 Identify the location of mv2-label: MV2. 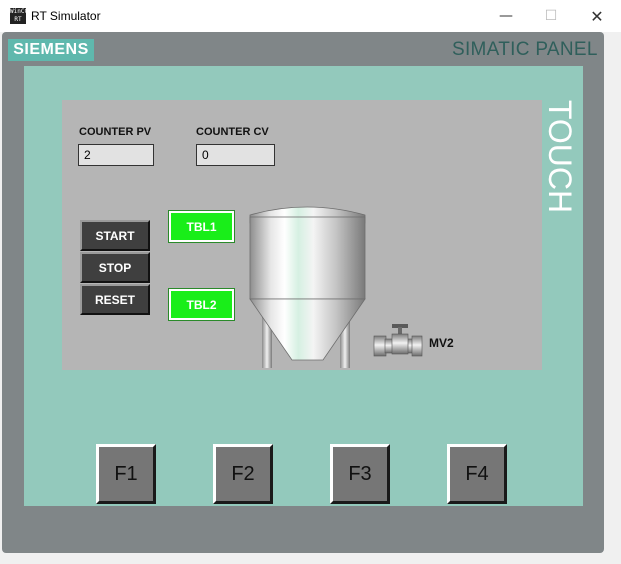
(441, 343).